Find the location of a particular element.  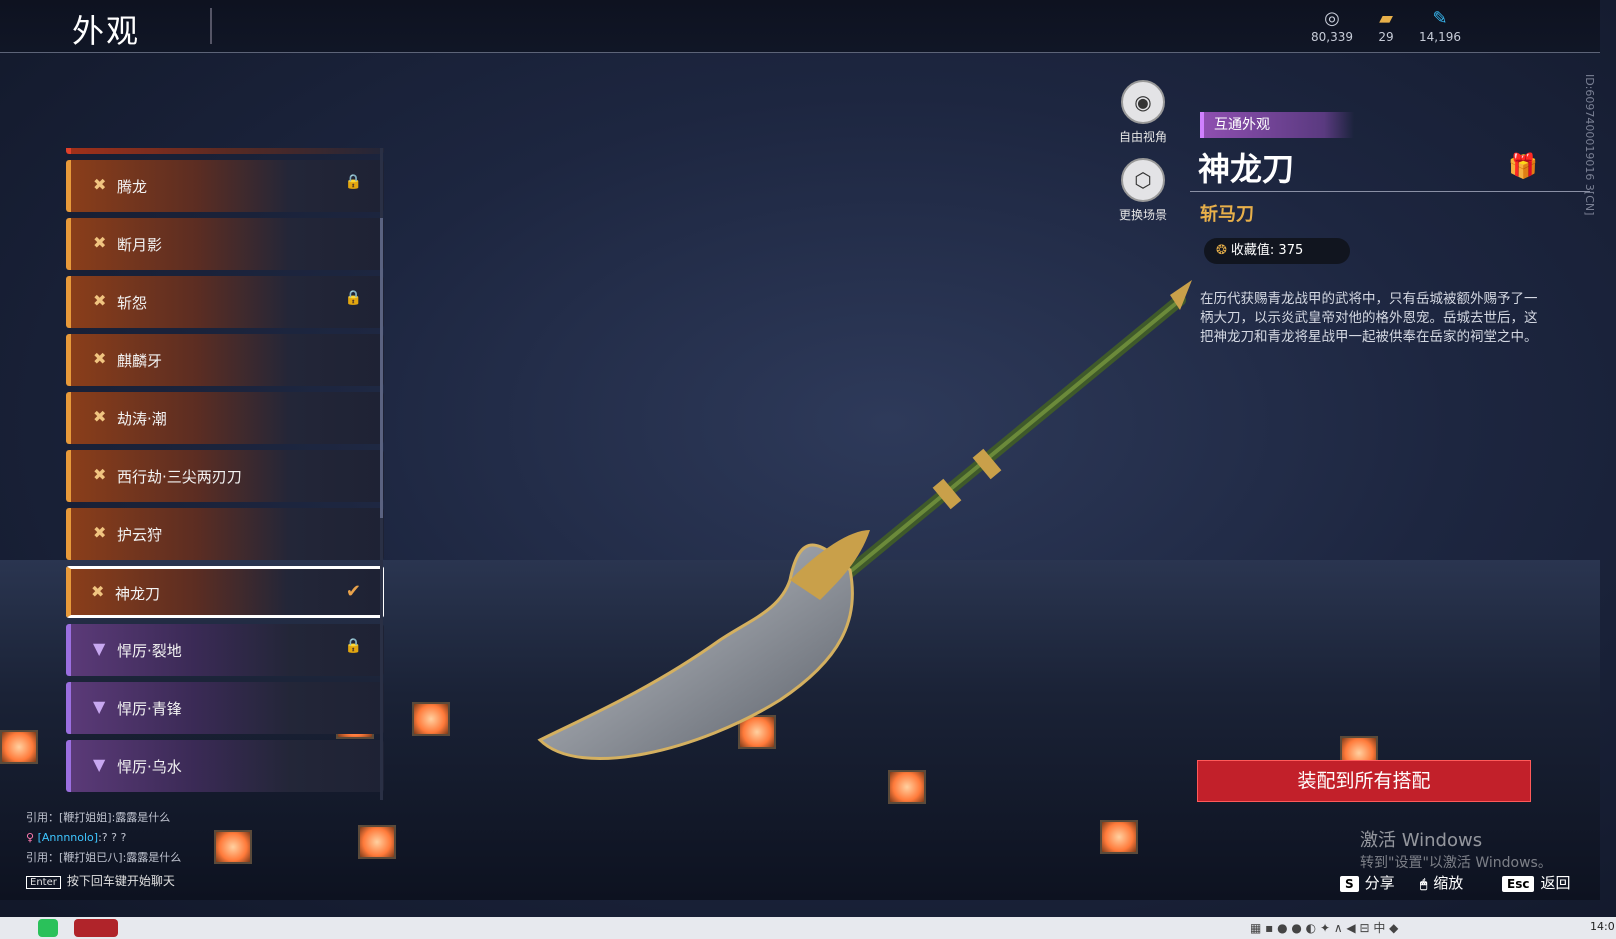

title-divider is located at coordinates (211, 26).